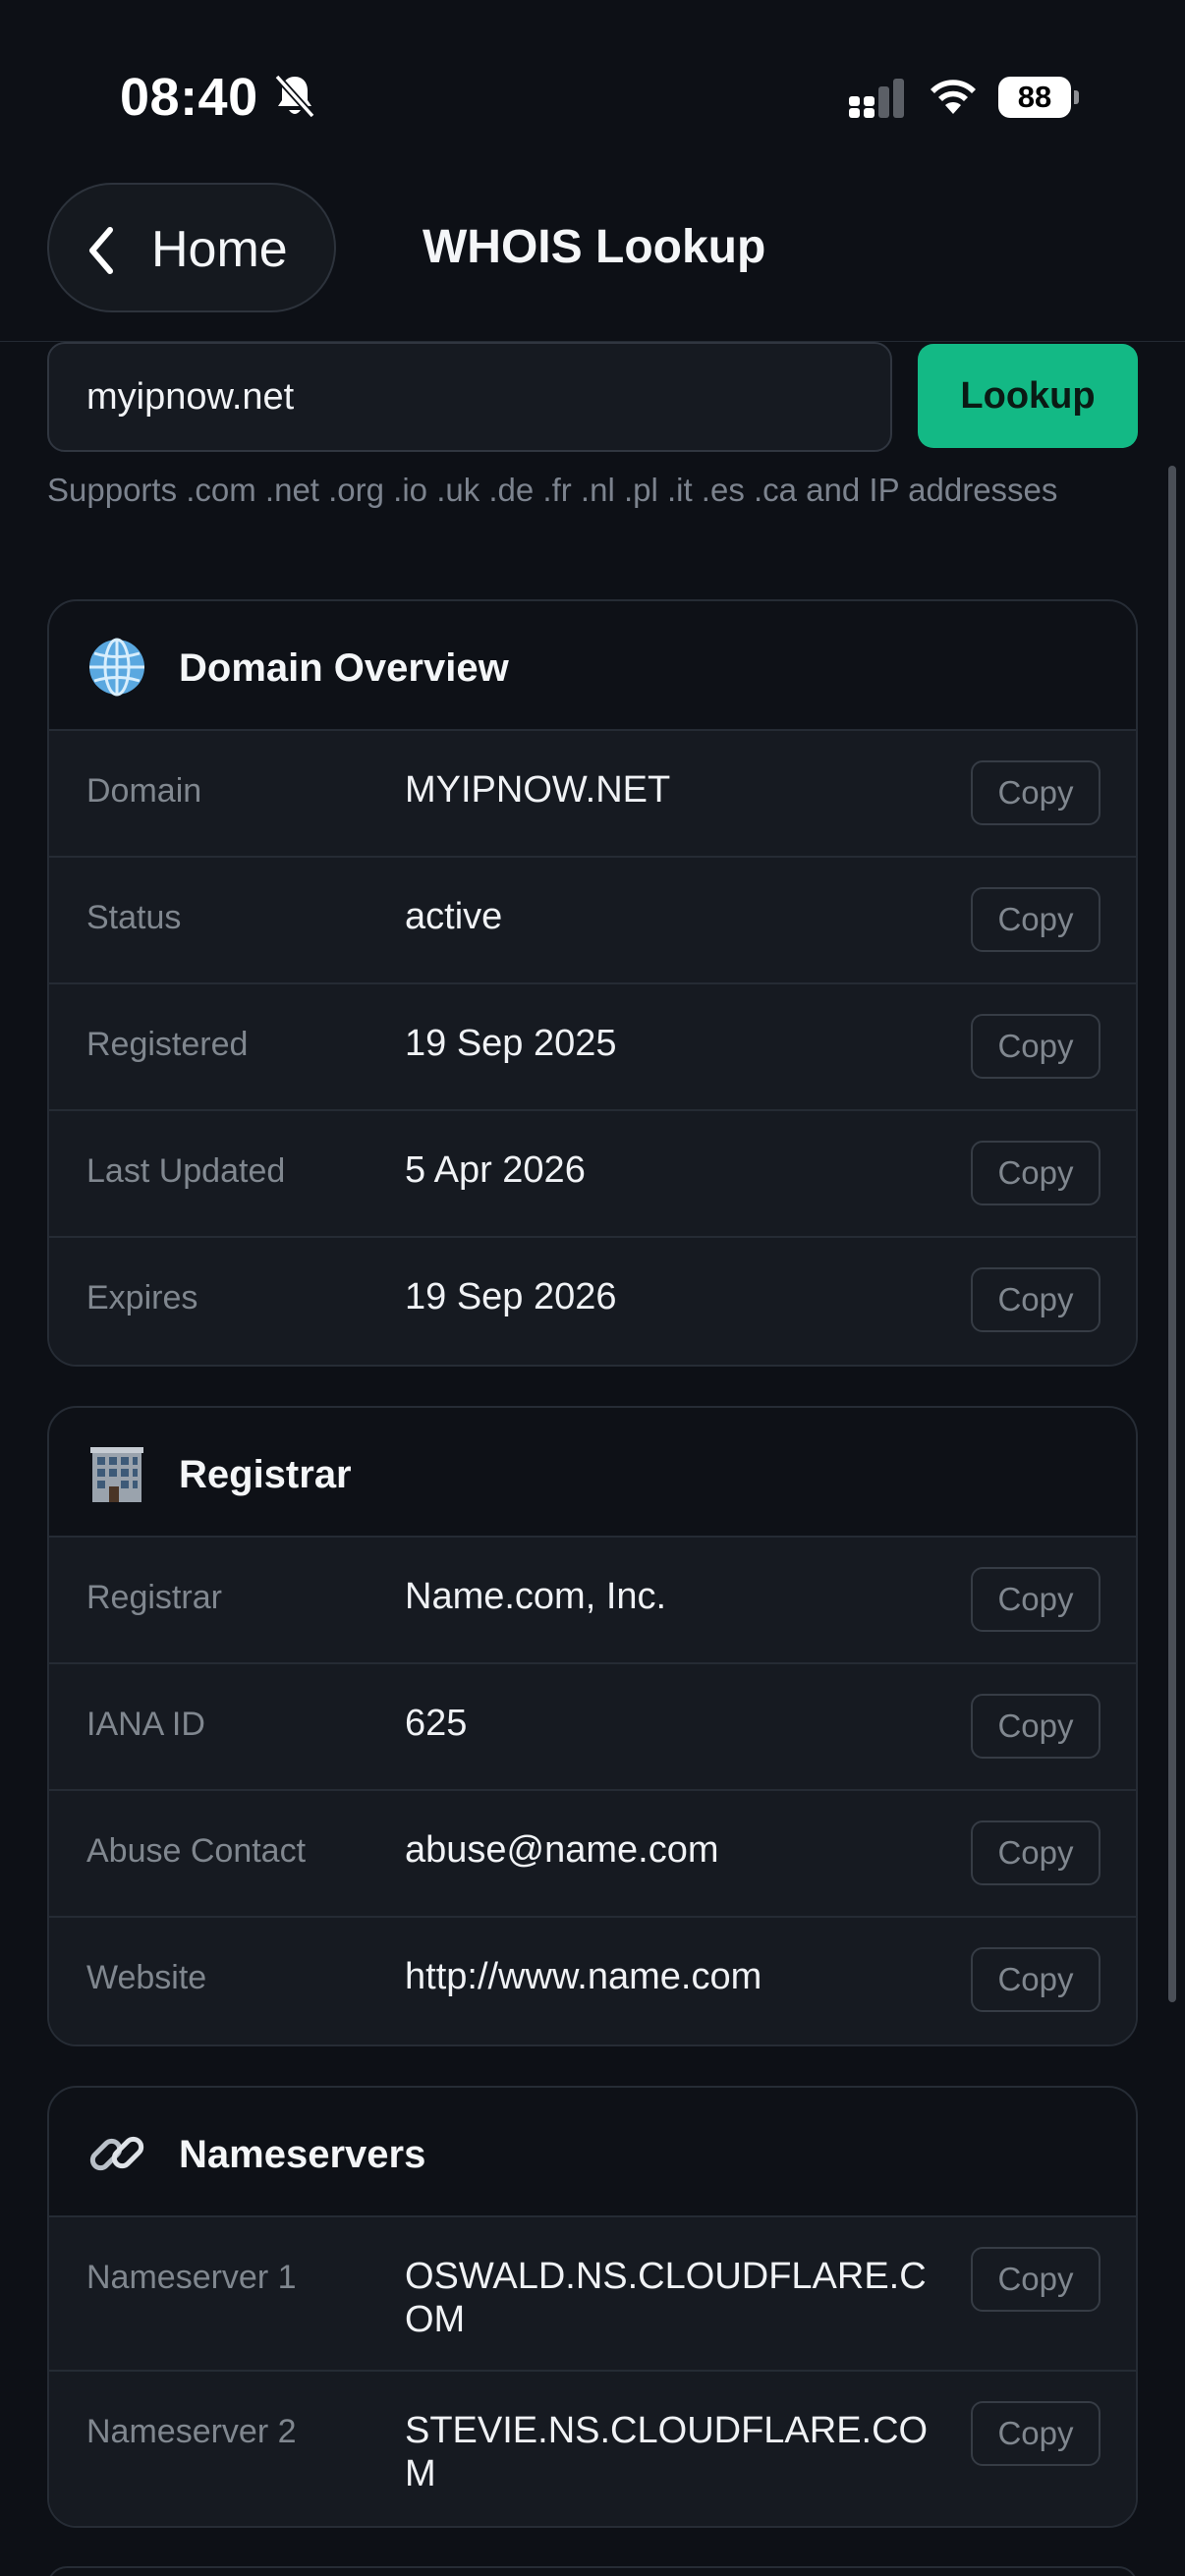  Describe the element at coordinates (117, 1474) in the screenshot. I see `office-building-icon` at that location.